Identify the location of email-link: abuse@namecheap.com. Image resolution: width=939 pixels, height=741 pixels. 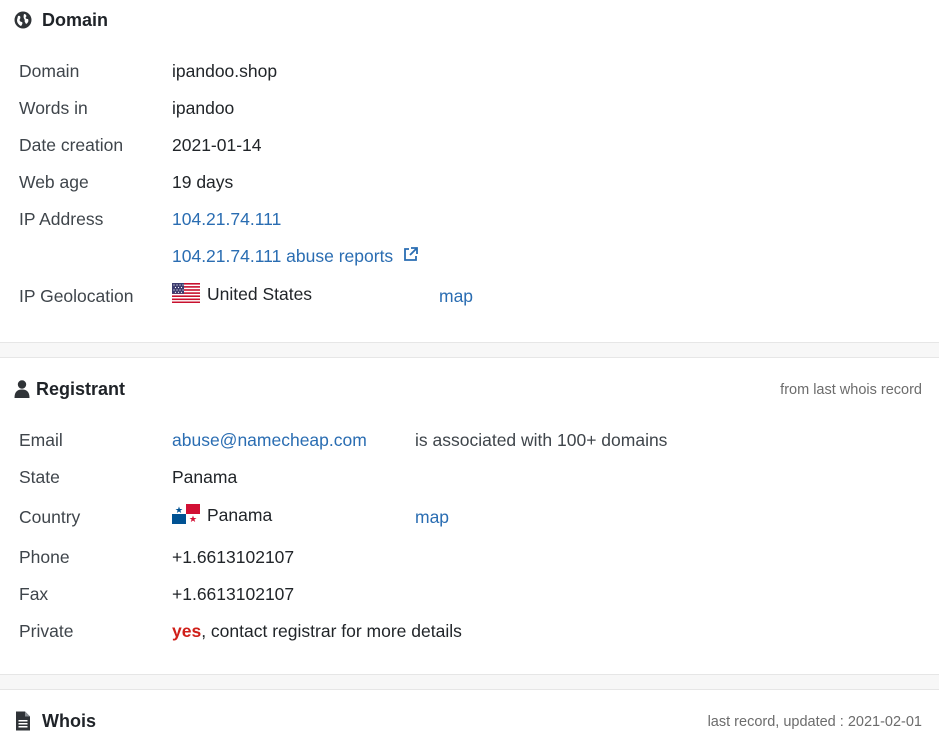
(269, 440).